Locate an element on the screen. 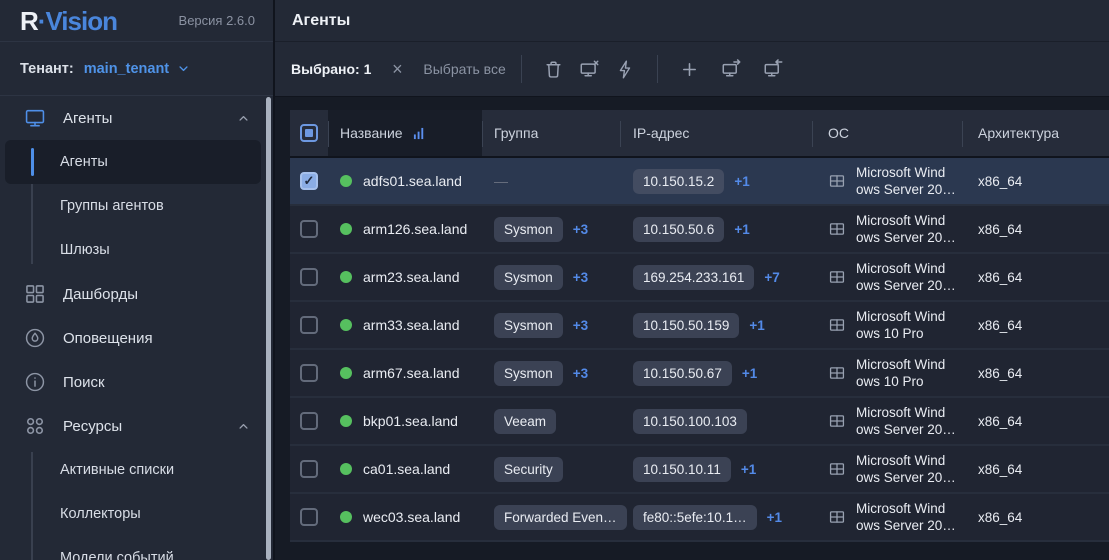  agent-name: ca01.sea.land is located at coordinates (406, 469).